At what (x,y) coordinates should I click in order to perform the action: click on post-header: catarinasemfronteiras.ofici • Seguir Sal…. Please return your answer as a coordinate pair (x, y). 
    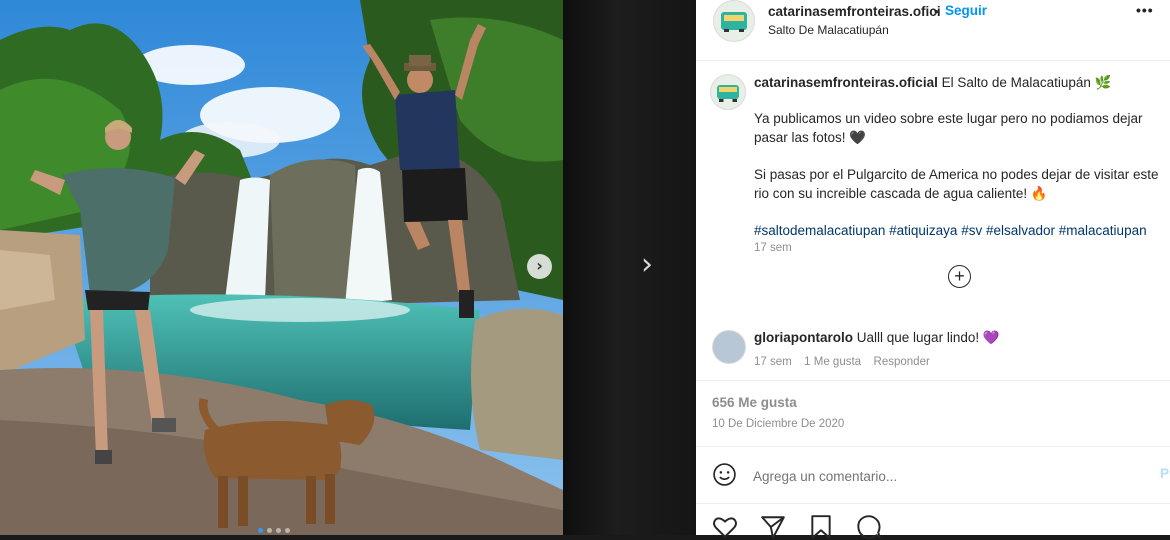
    Looking at the image, I should click on (933, 30).